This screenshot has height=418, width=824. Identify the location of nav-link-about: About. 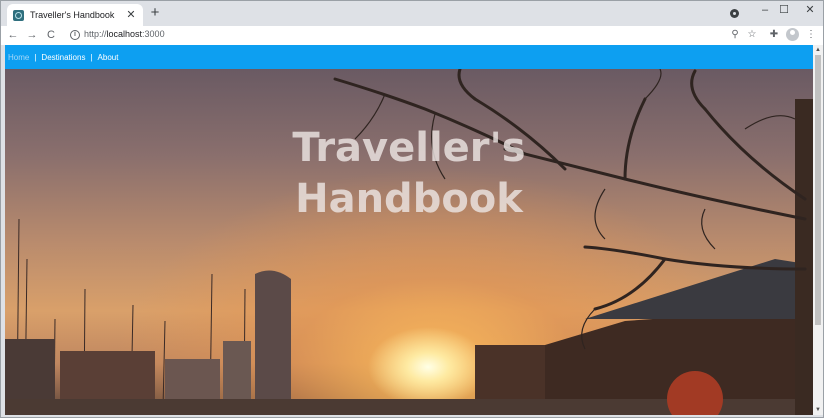
(108, 57).